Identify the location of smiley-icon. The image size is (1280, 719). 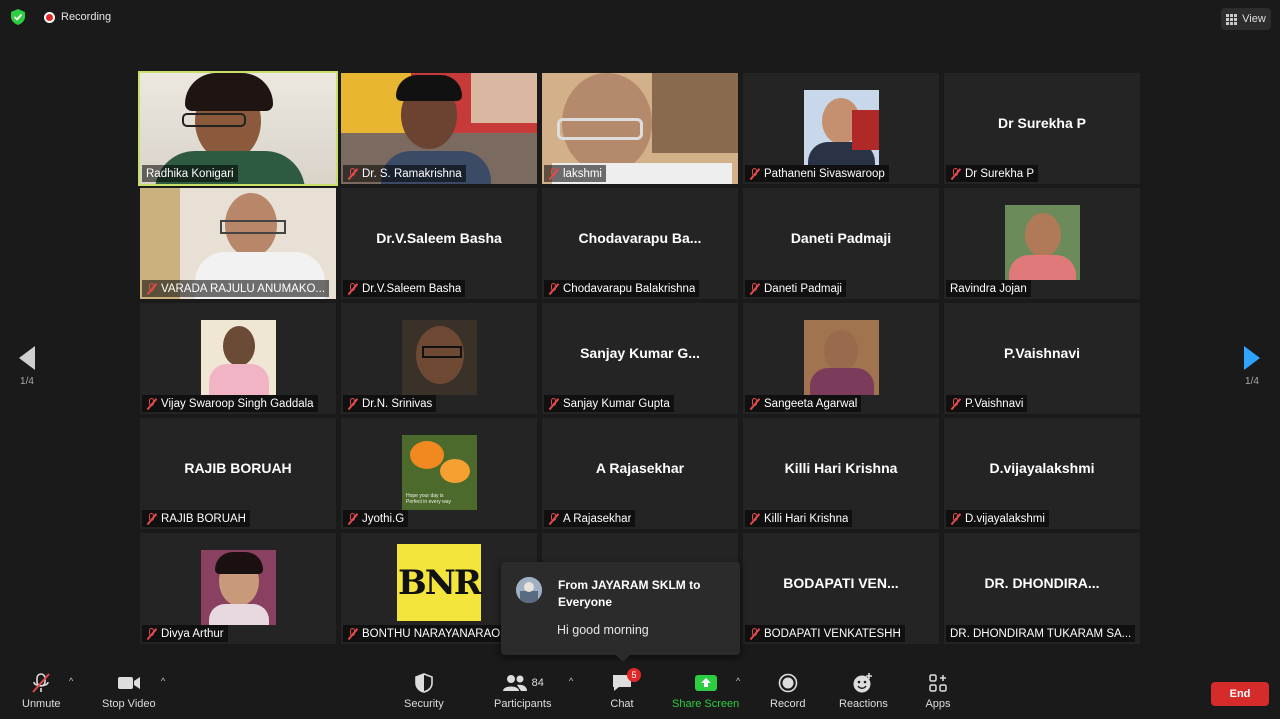
(863, 683).